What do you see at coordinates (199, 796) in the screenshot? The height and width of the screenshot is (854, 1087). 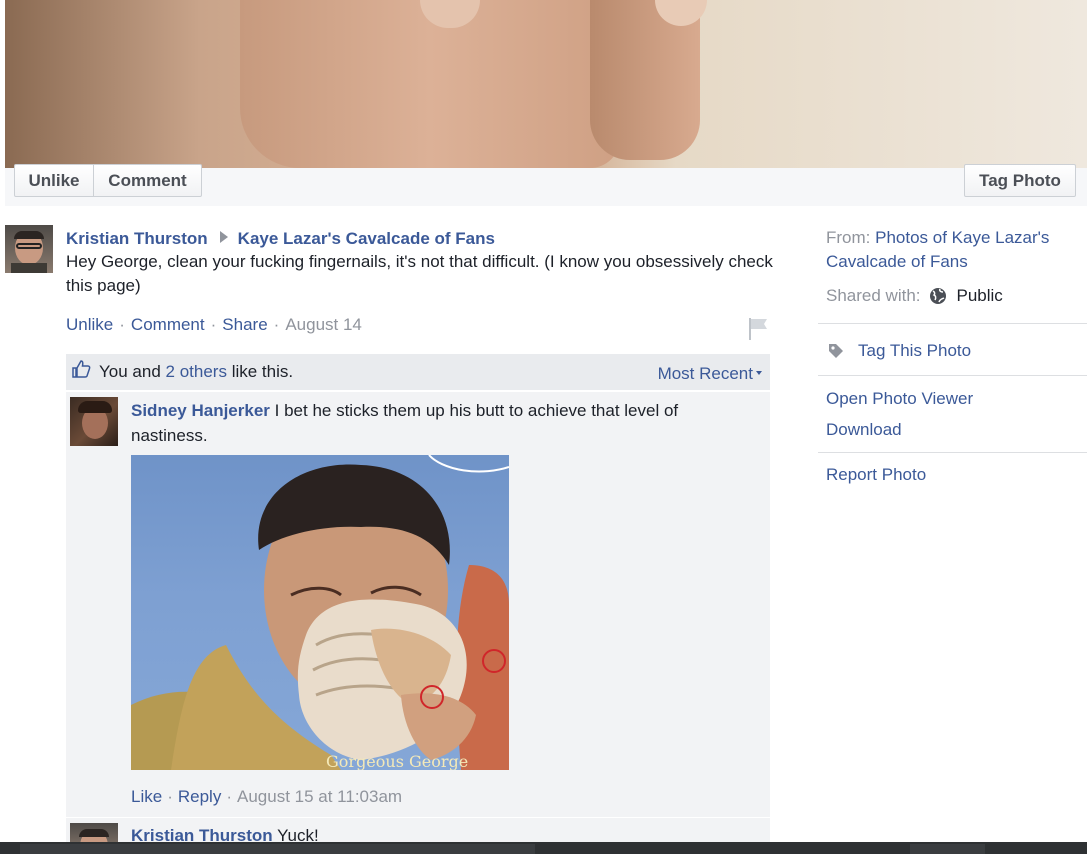 I see `comment-reply-link: Reply` at bounding box center [199, 796].